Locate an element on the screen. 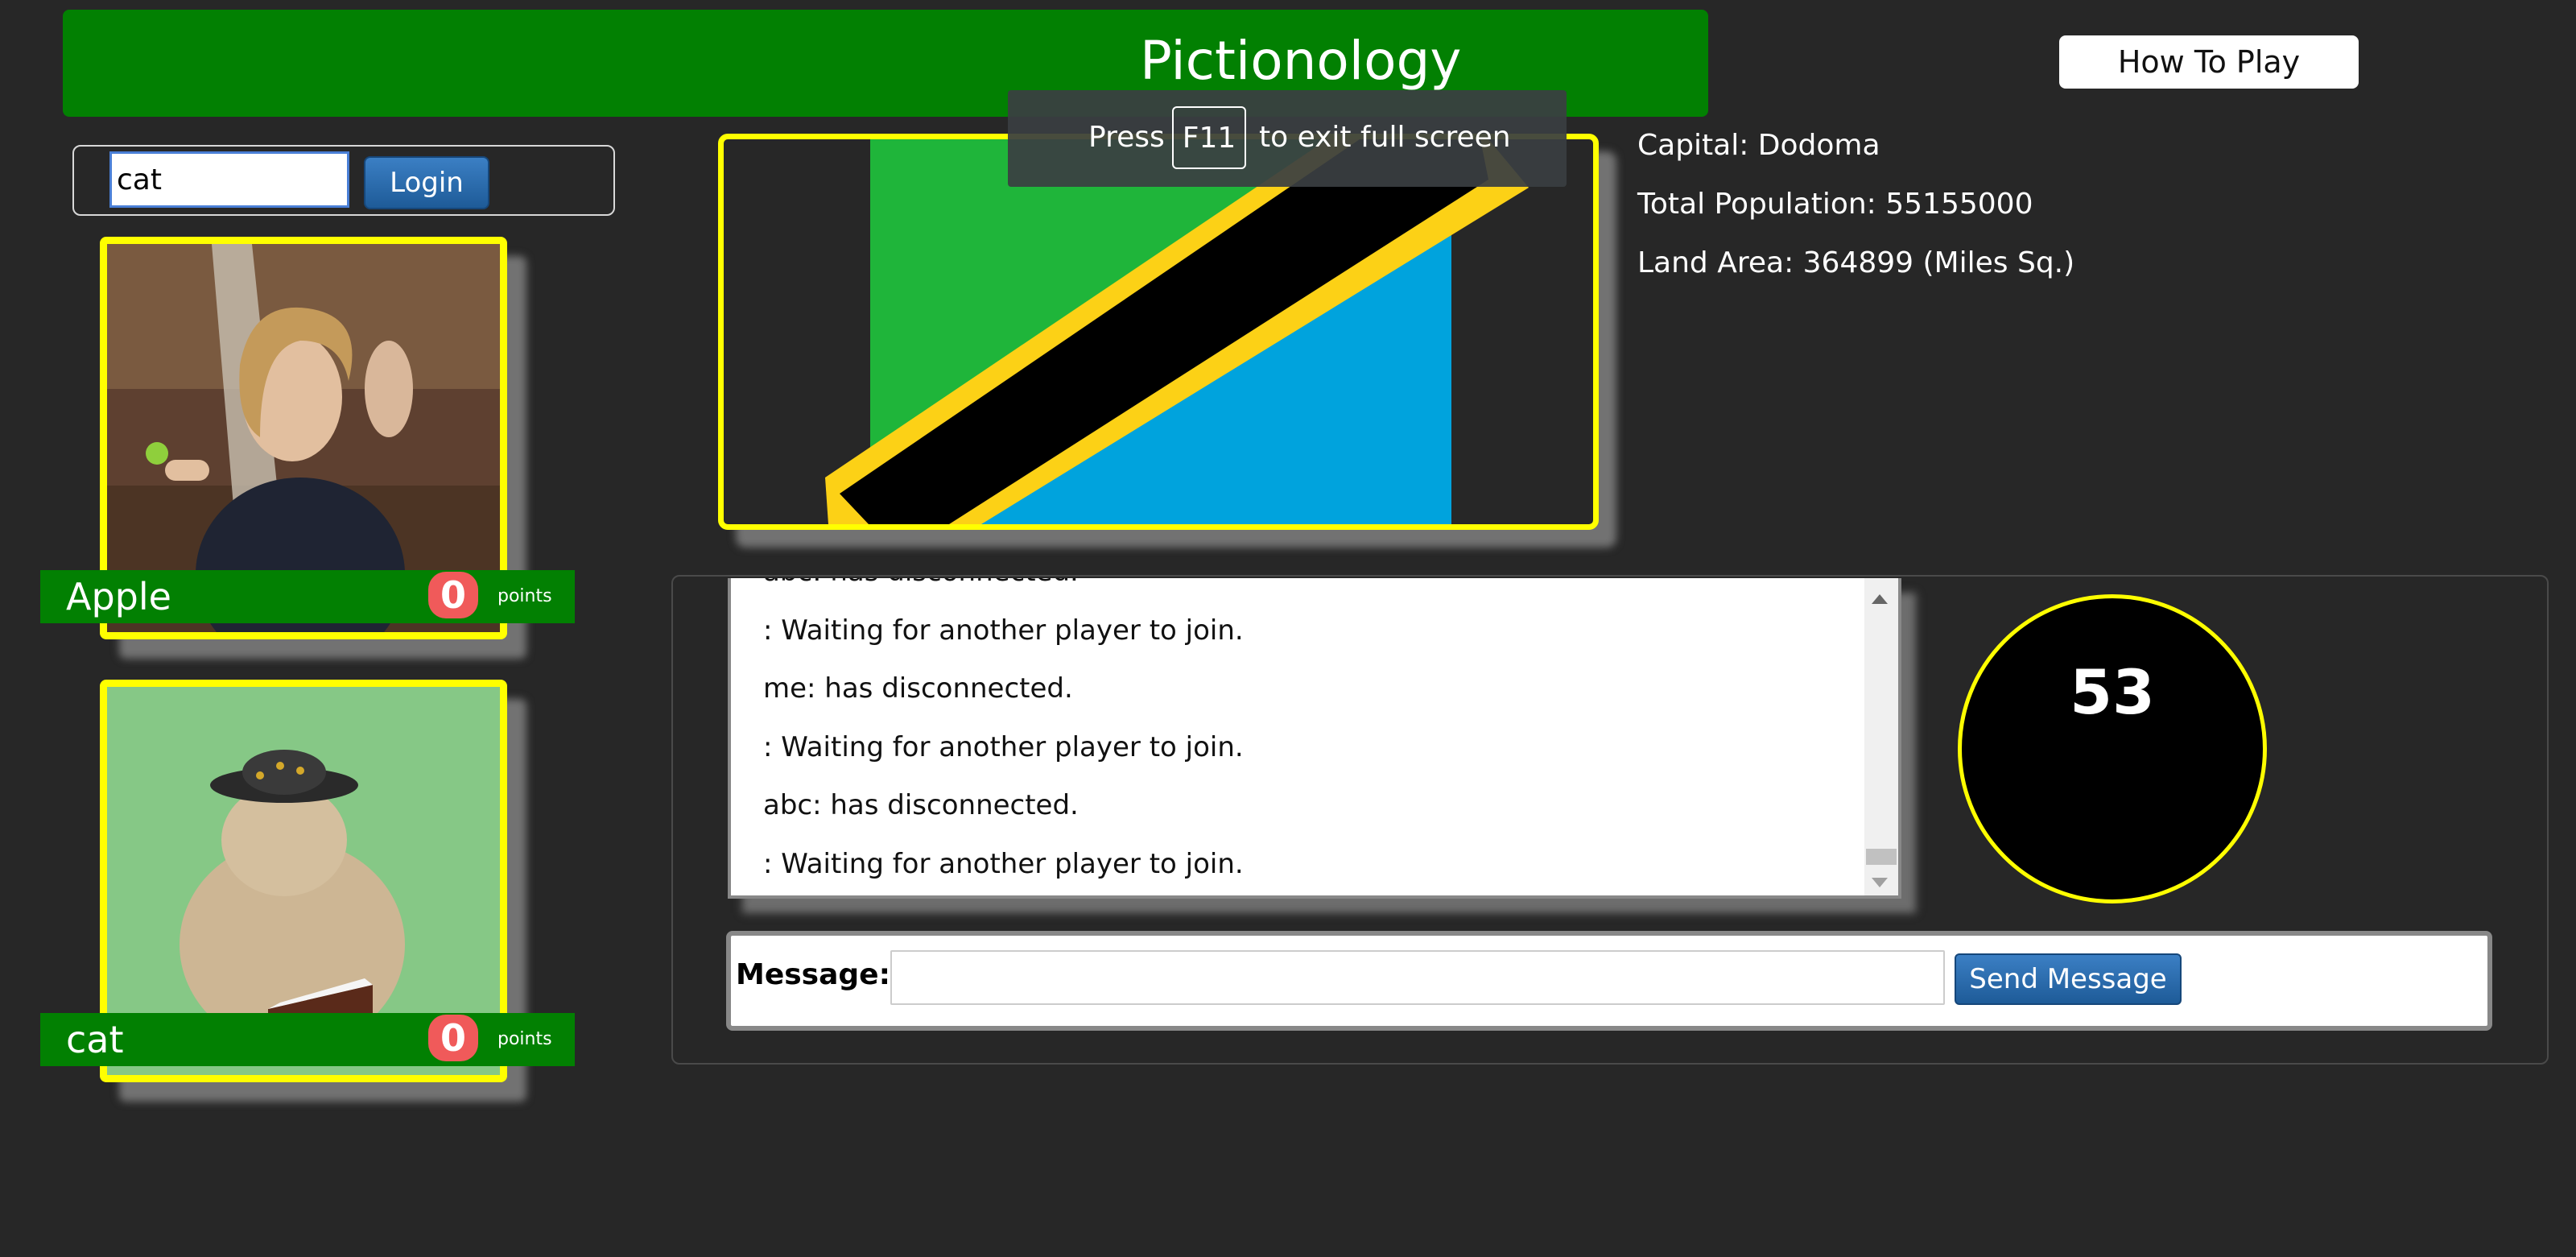  message-bar: Message: Send Message is located at coordinates (1609, 981).